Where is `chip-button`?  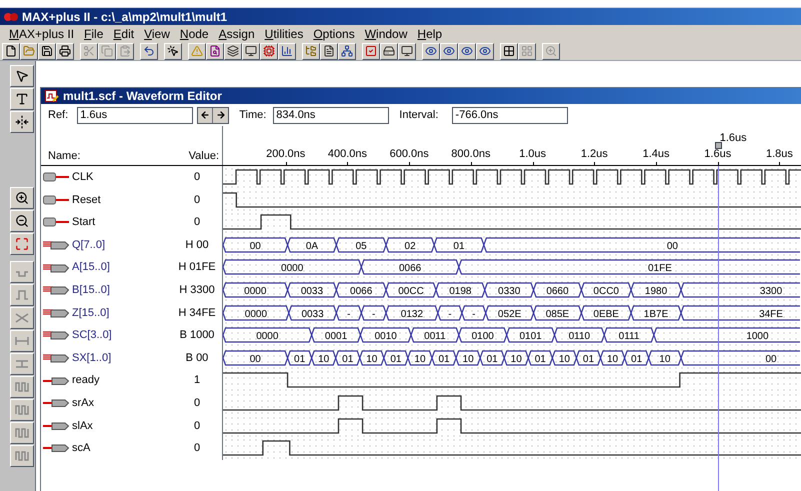
chip-button is located at coordinates (269, 51).